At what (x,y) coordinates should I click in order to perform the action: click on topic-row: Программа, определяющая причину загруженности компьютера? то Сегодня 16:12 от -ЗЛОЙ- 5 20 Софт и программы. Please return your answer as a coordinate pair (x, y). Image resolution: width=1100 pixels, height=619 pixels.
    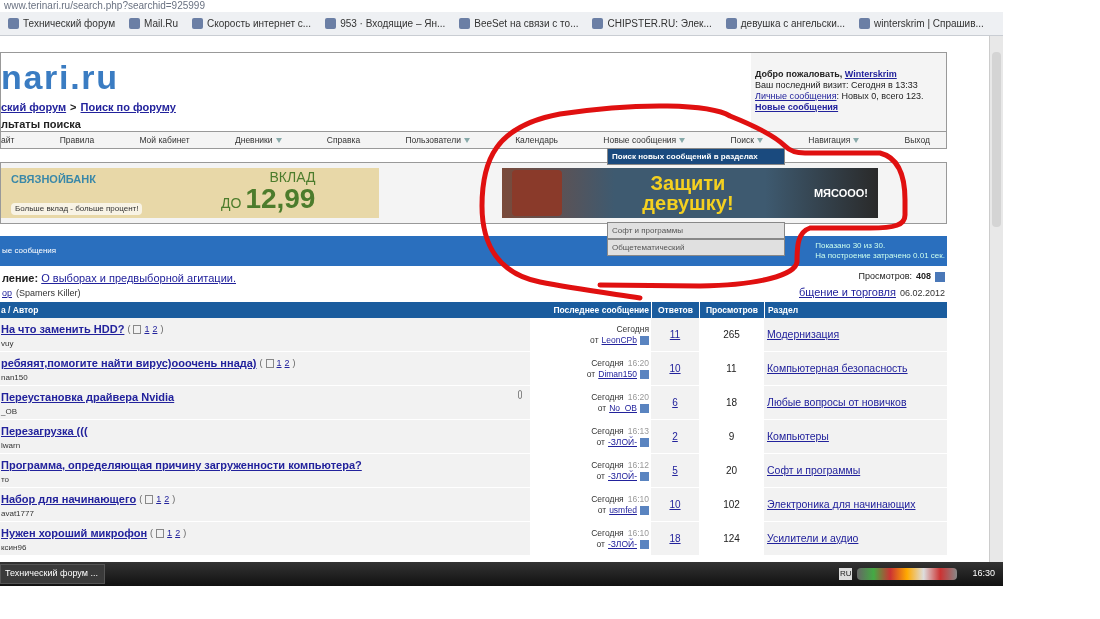
    Looking at the image, I should click on (473, 471).